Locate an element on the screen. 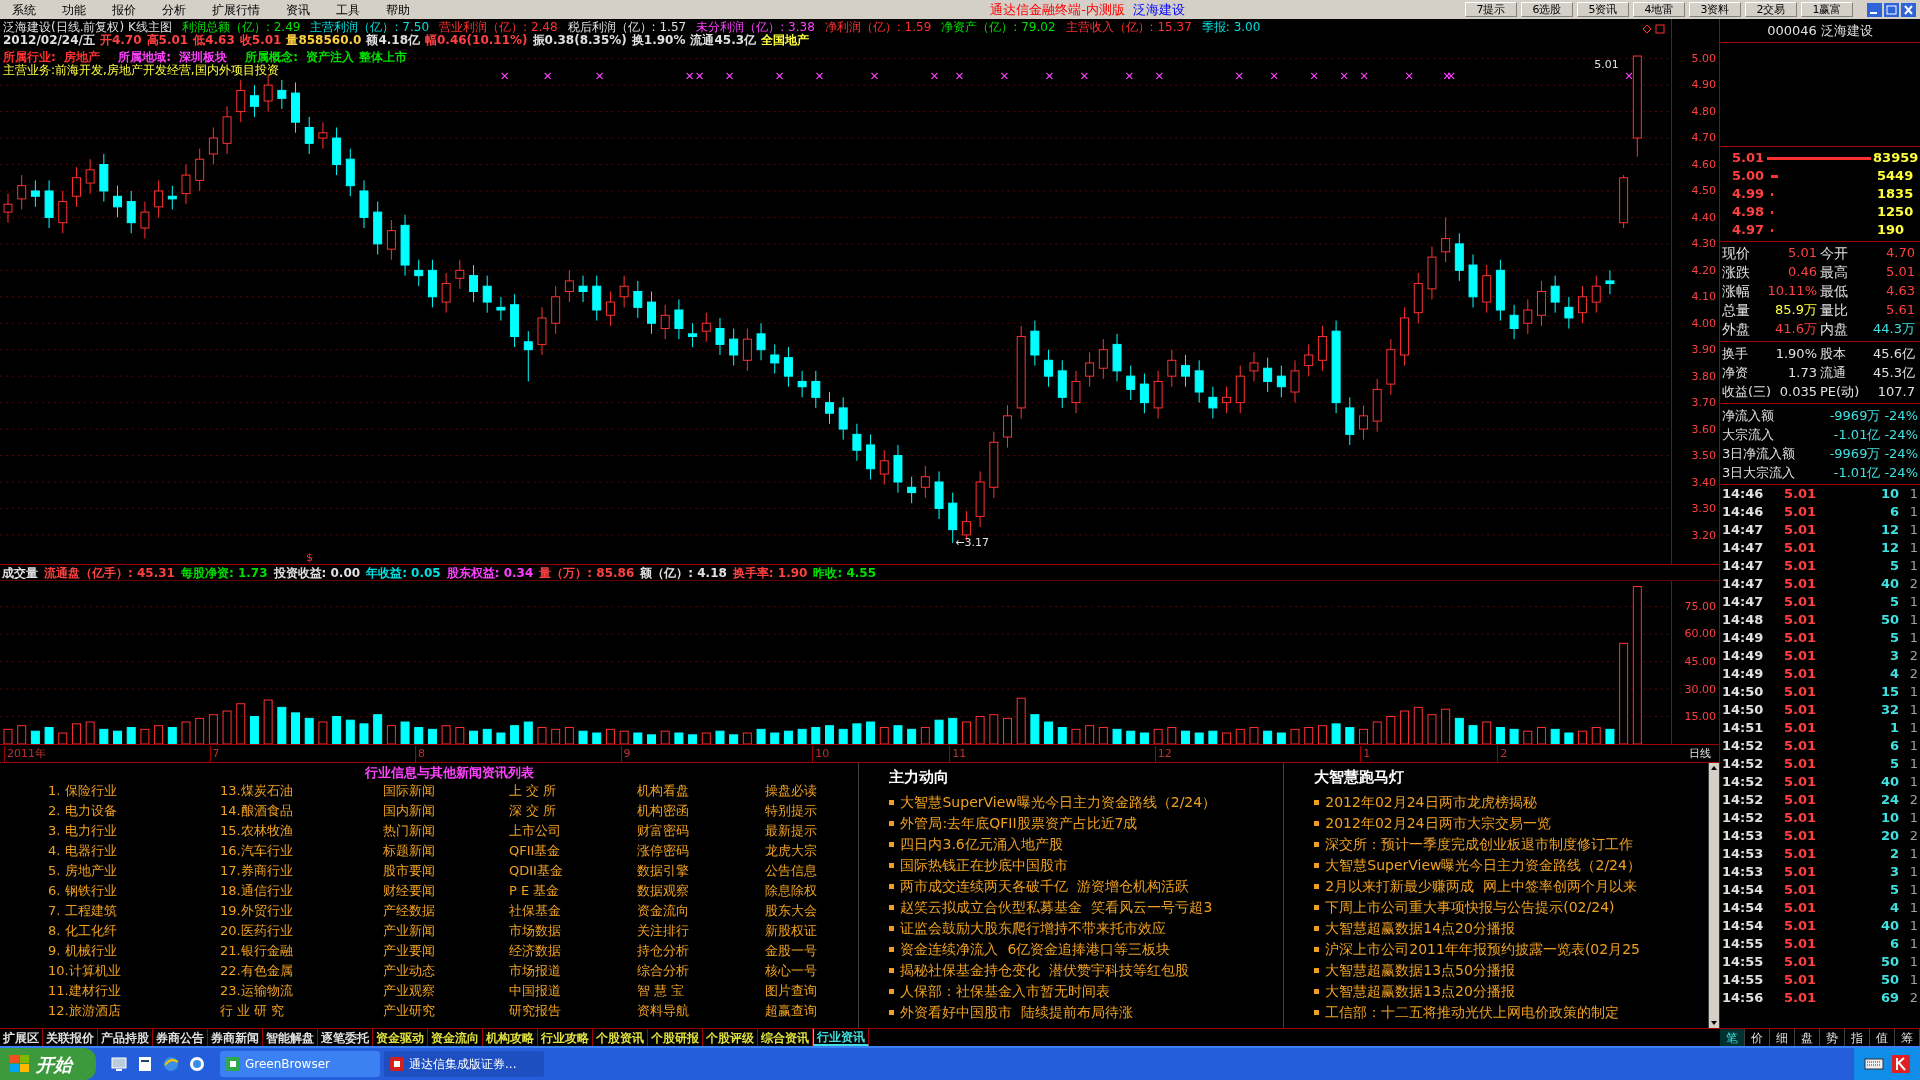 Image resolution: width=1920 pixels, height=1080 pixels. menu-item: 系统 is located at coordinates (24, 9).